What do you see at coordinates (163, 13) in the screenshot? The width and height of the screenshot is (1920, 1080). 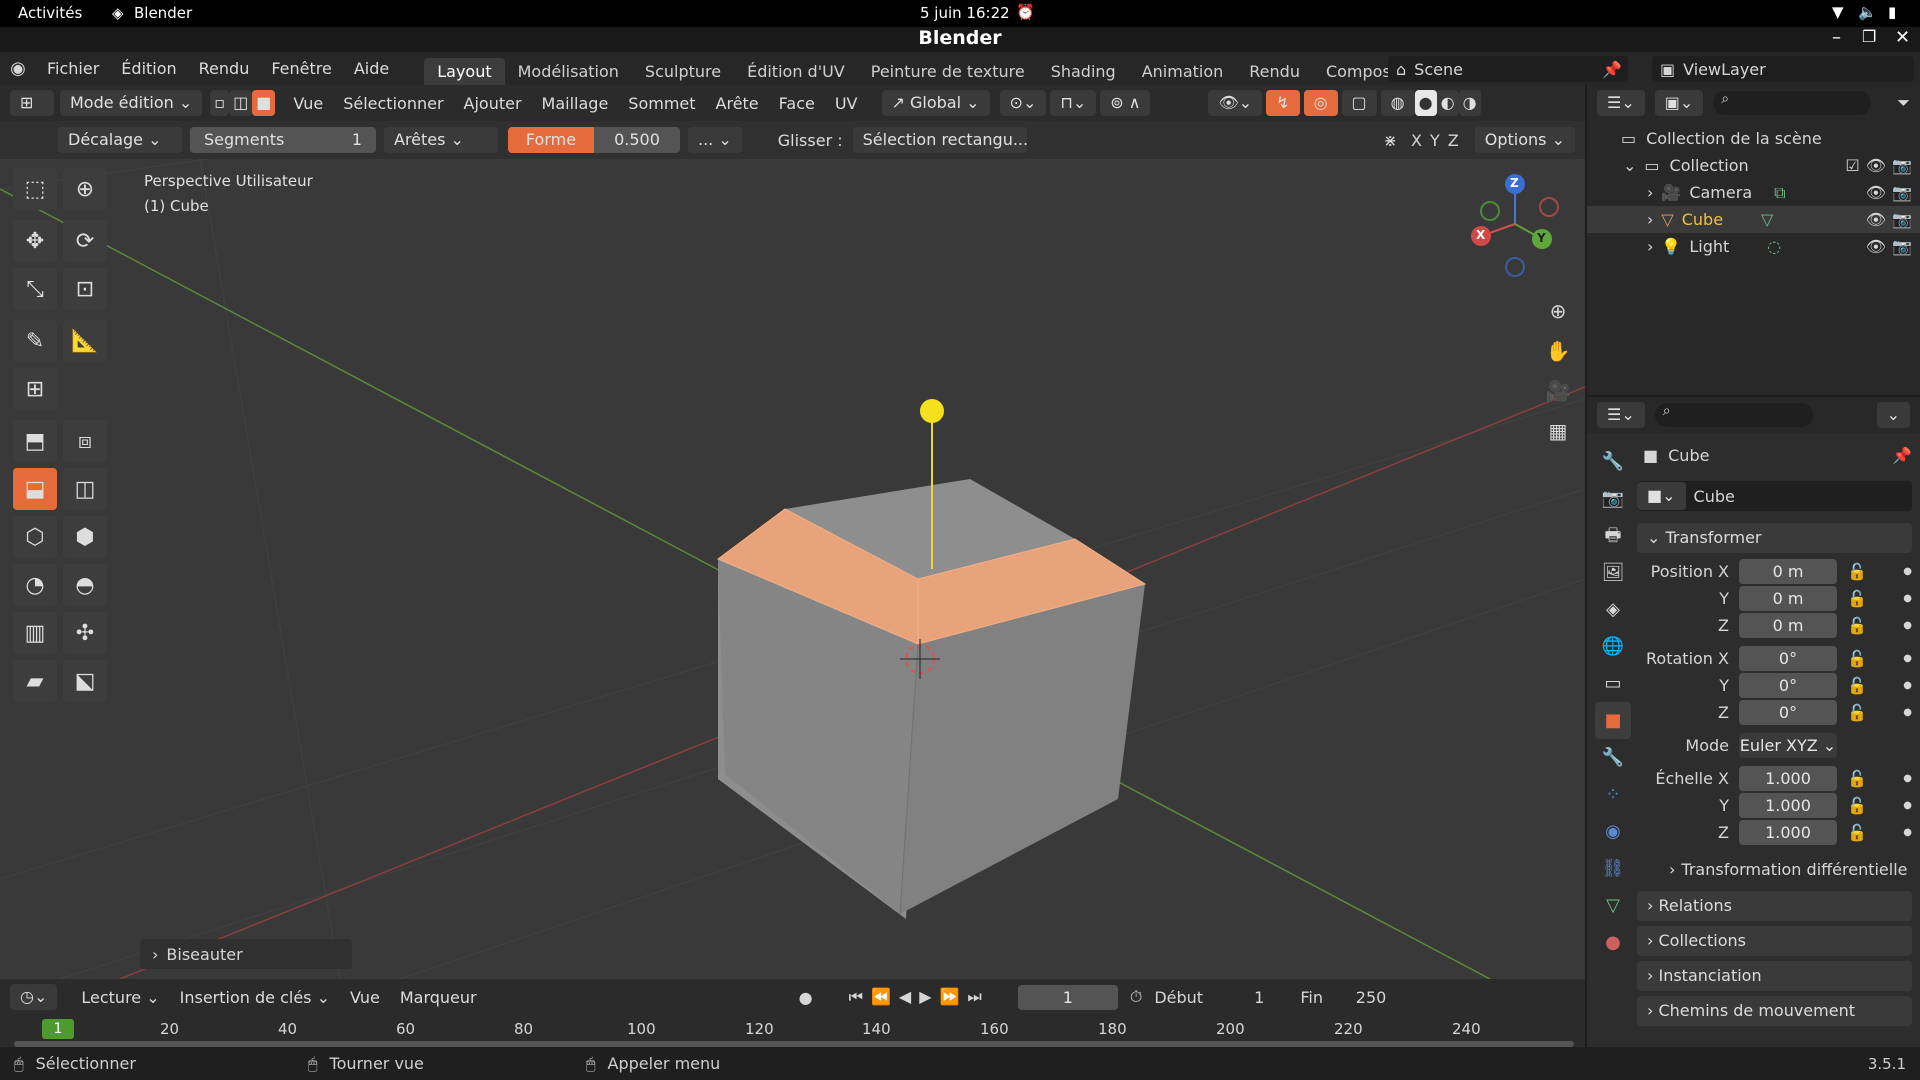 I see `app-name: Blender` at bounding box center [163, 13].